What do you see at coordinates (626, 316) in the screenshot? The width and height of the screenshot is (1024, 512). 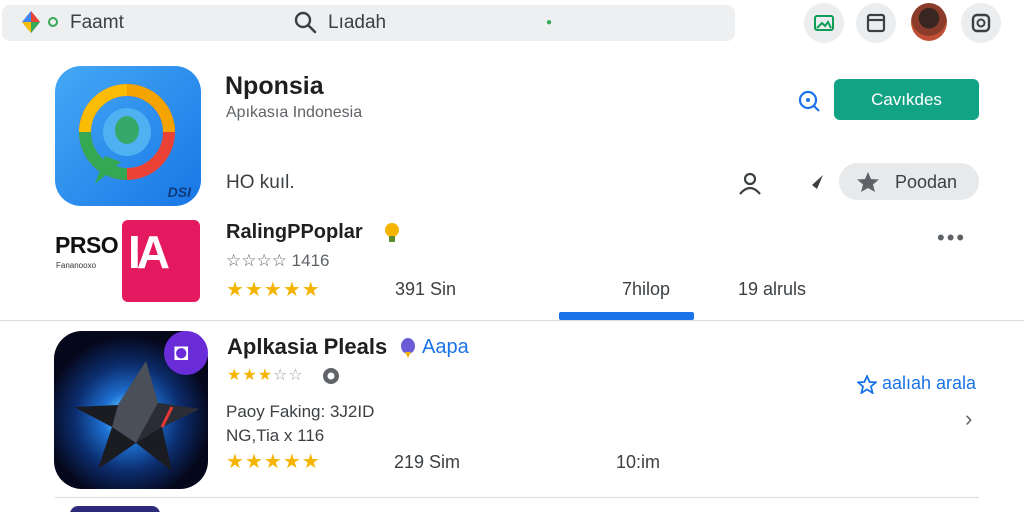 I see `tab-indicator` at bounding box center [626, 316].